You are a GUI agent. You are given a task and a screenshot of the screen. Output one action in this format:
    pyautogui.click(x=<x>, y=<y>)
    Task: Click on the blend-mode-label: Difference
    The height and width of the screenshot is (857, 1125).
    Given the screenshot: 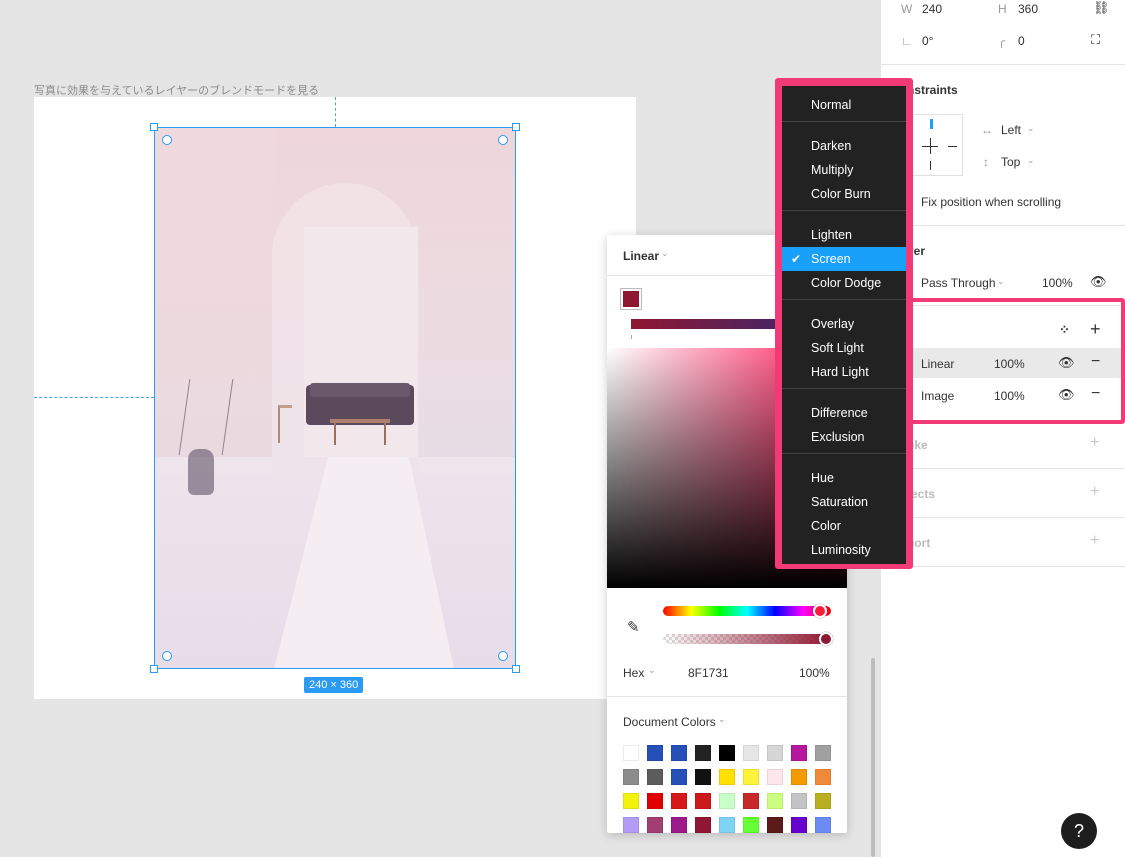 What is the action you would take?
    pyautogui.click(x=839, y=413)
    